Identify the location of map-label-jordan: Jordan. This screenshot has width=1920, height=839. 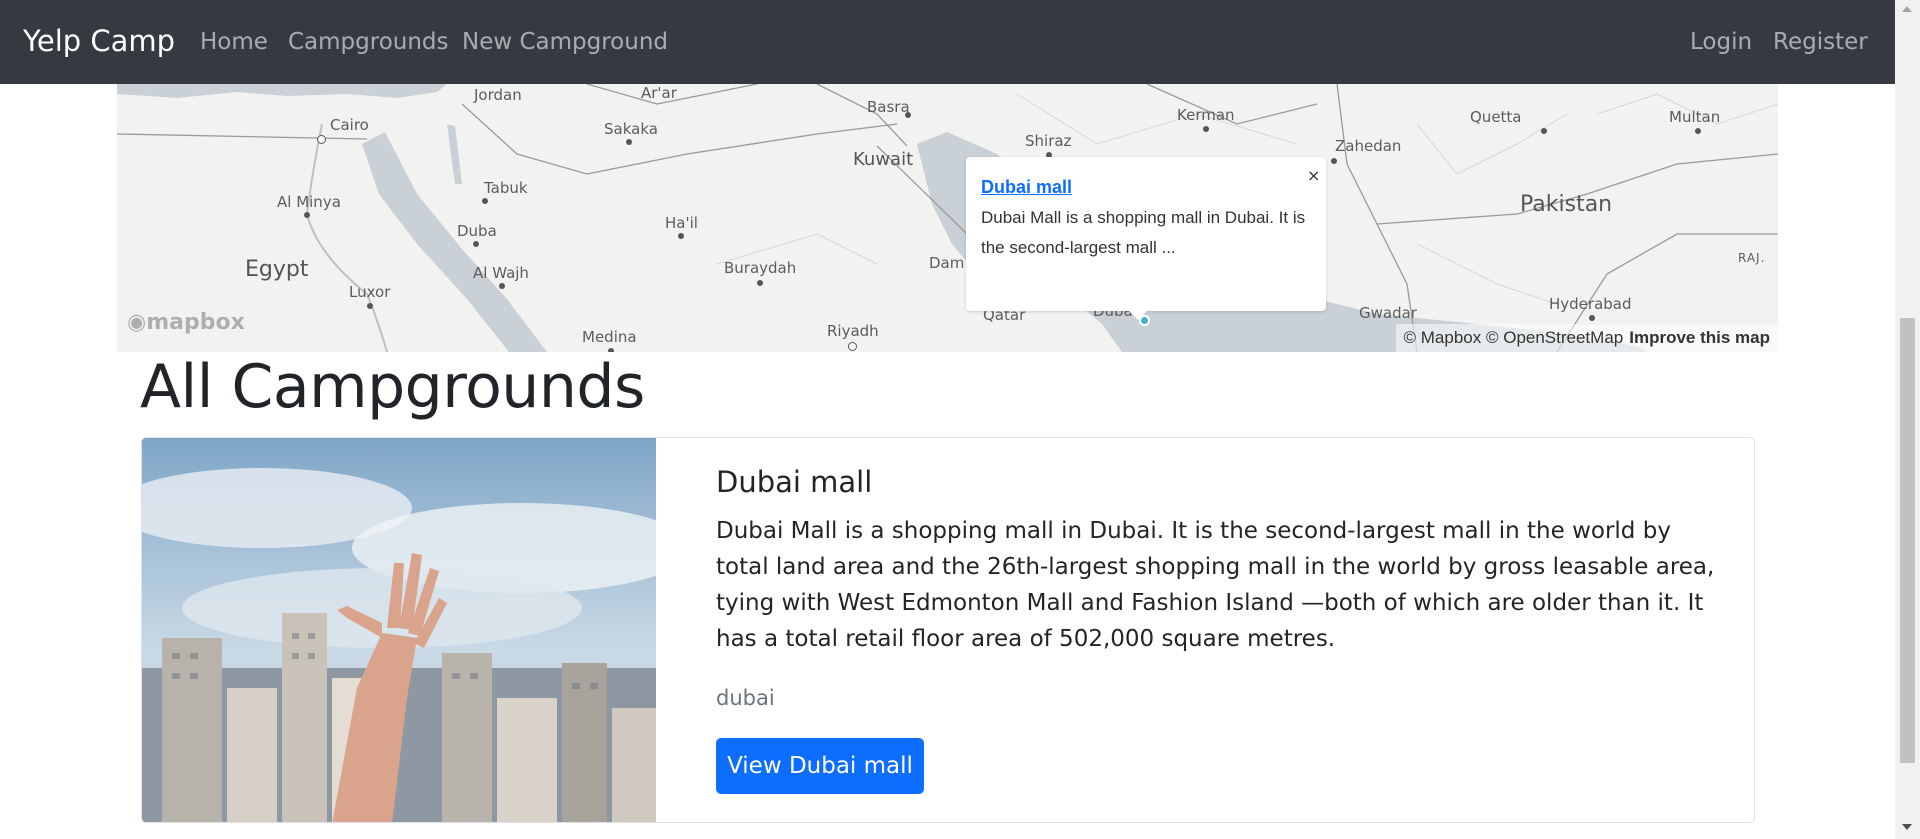
(498, 95).